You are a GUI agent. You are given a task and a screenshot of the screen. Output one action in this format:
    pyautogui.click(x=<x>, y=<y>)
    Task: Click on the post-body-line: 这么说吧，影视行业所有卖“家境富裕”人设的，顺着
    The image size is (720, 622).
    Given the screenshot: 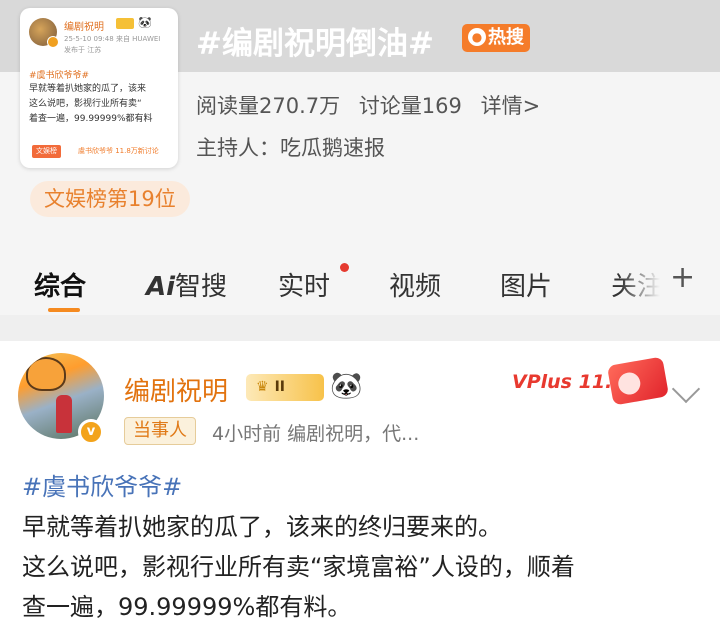 What is the action you would take?
    pyautogui.click(x=298, y=567)
    